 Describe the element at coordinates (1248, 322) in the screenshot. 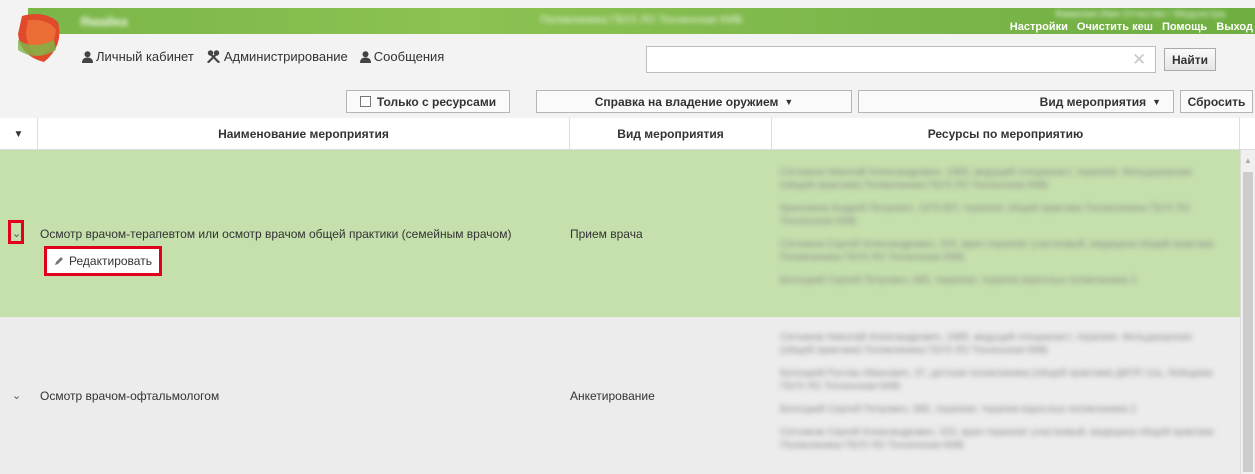

I see `scroll-thumb` at that location.